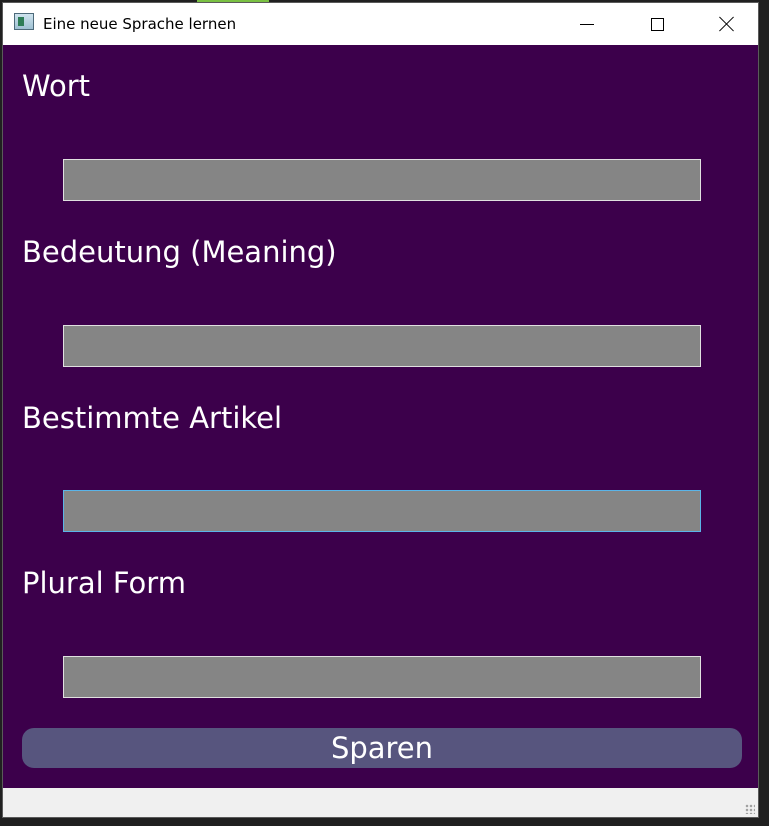  I want to click on close-button, so click(727, 24).